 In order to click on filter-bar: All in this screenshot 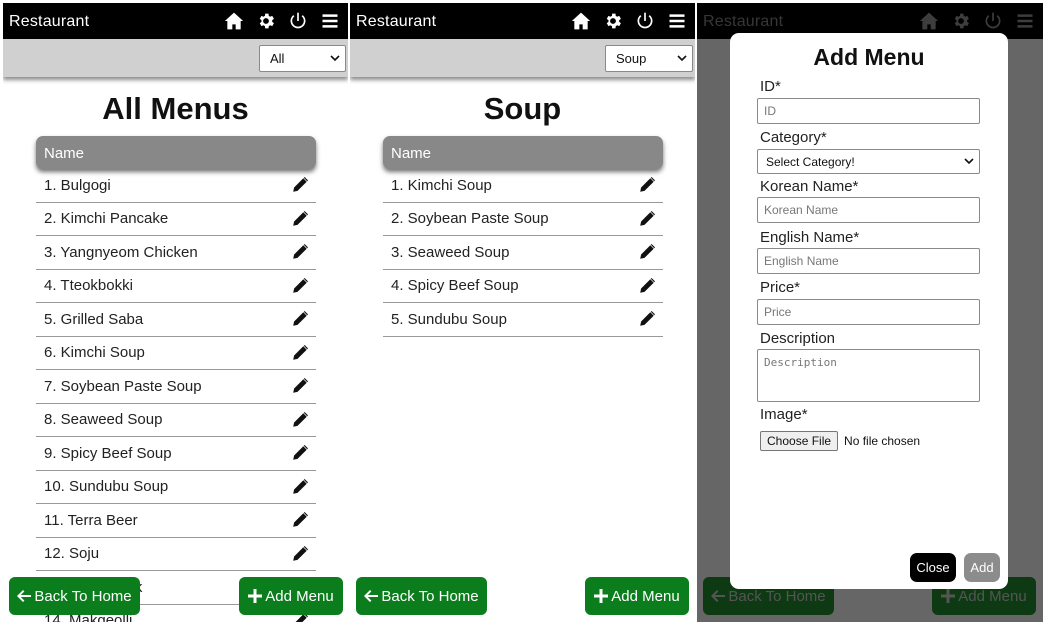, I will do `click(175, 58)`.